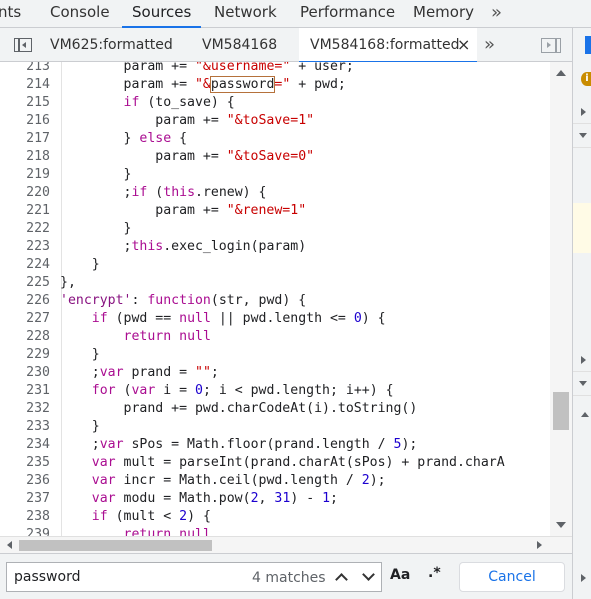 The height and width of the screenshot is (599, 591). I want to click on code-token: (to_save) {, so click(187, 102).